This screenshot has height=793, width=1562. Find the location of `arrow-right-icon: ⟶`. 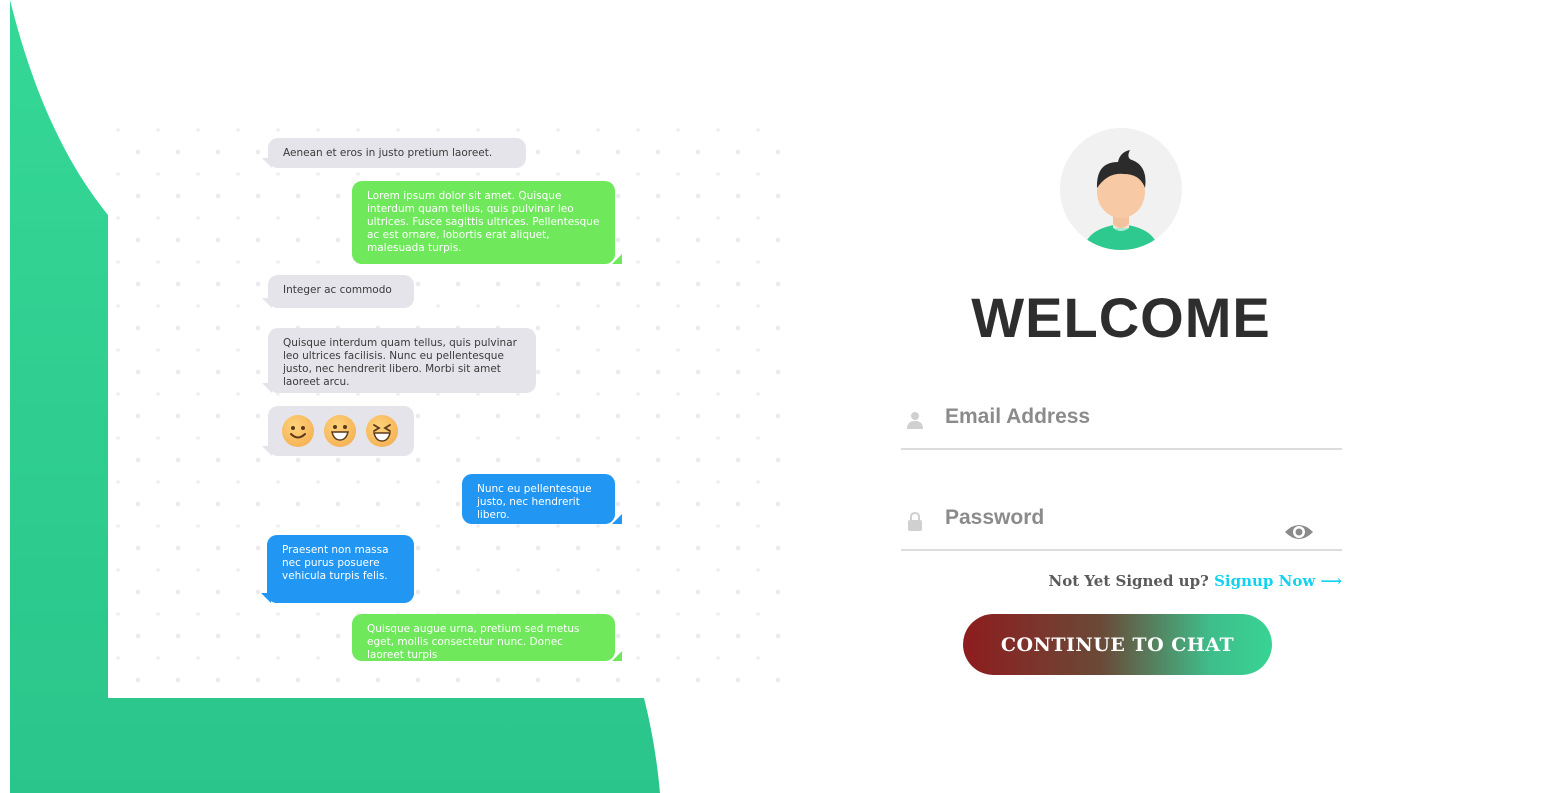

arrow-right-icon: ⟶ is located at coordinates (1331, 581).